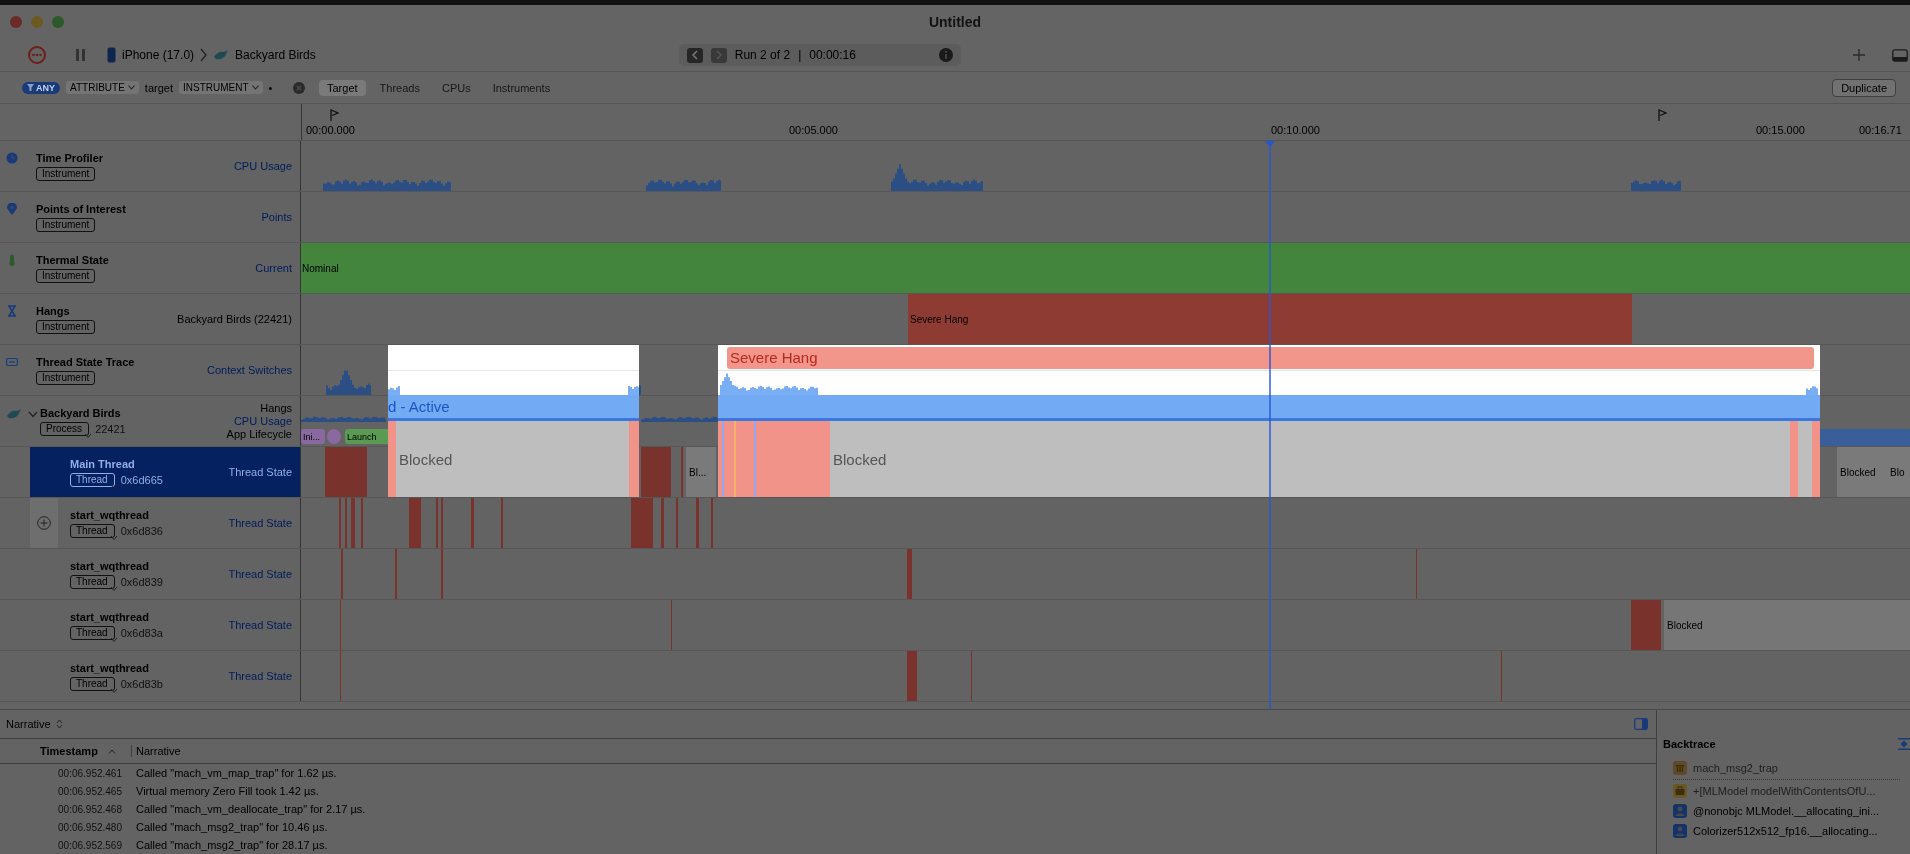 This screenshot has height=854, width=1910. What do you see at coordinates (102, 87) in the screenshot?
I see `attribute-token: ATTRIBUTE` at bounding box center [102, 87].